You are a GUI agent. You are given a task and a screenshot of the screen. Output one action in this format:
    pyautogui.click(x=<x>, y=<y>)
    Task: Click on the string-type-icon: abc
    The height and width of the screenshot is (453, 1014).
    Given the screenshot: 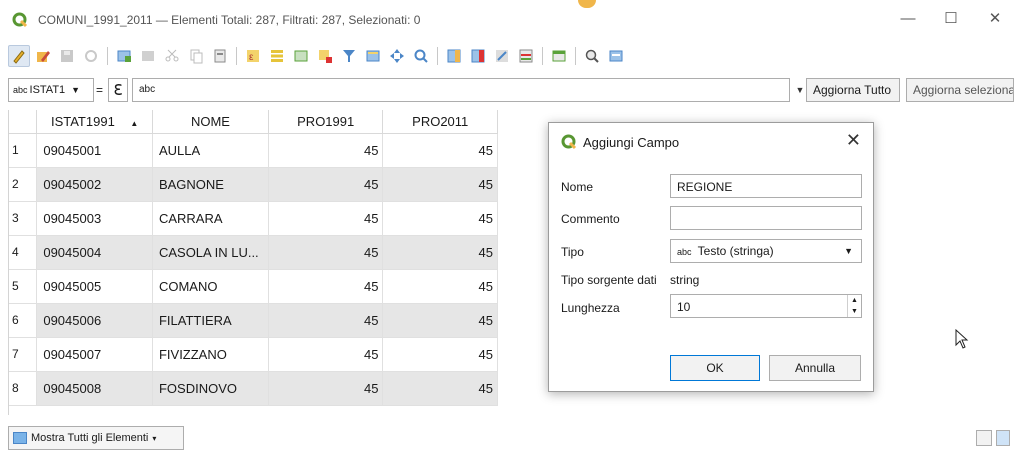 What is the action you would take?
    pyautogui.click(x=20, y=90)
    